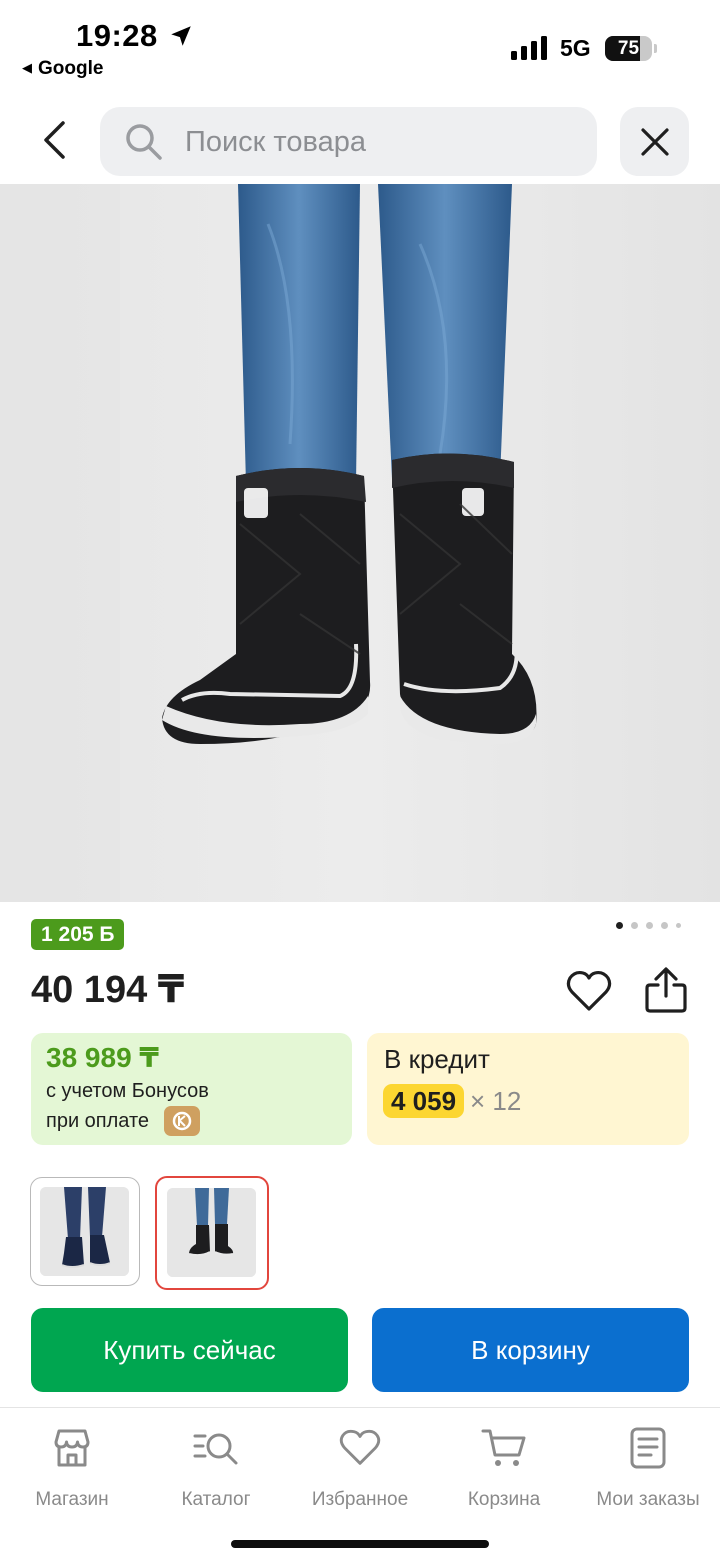  I want to click on variant-thumbnail-navy, so click(85, 1231).